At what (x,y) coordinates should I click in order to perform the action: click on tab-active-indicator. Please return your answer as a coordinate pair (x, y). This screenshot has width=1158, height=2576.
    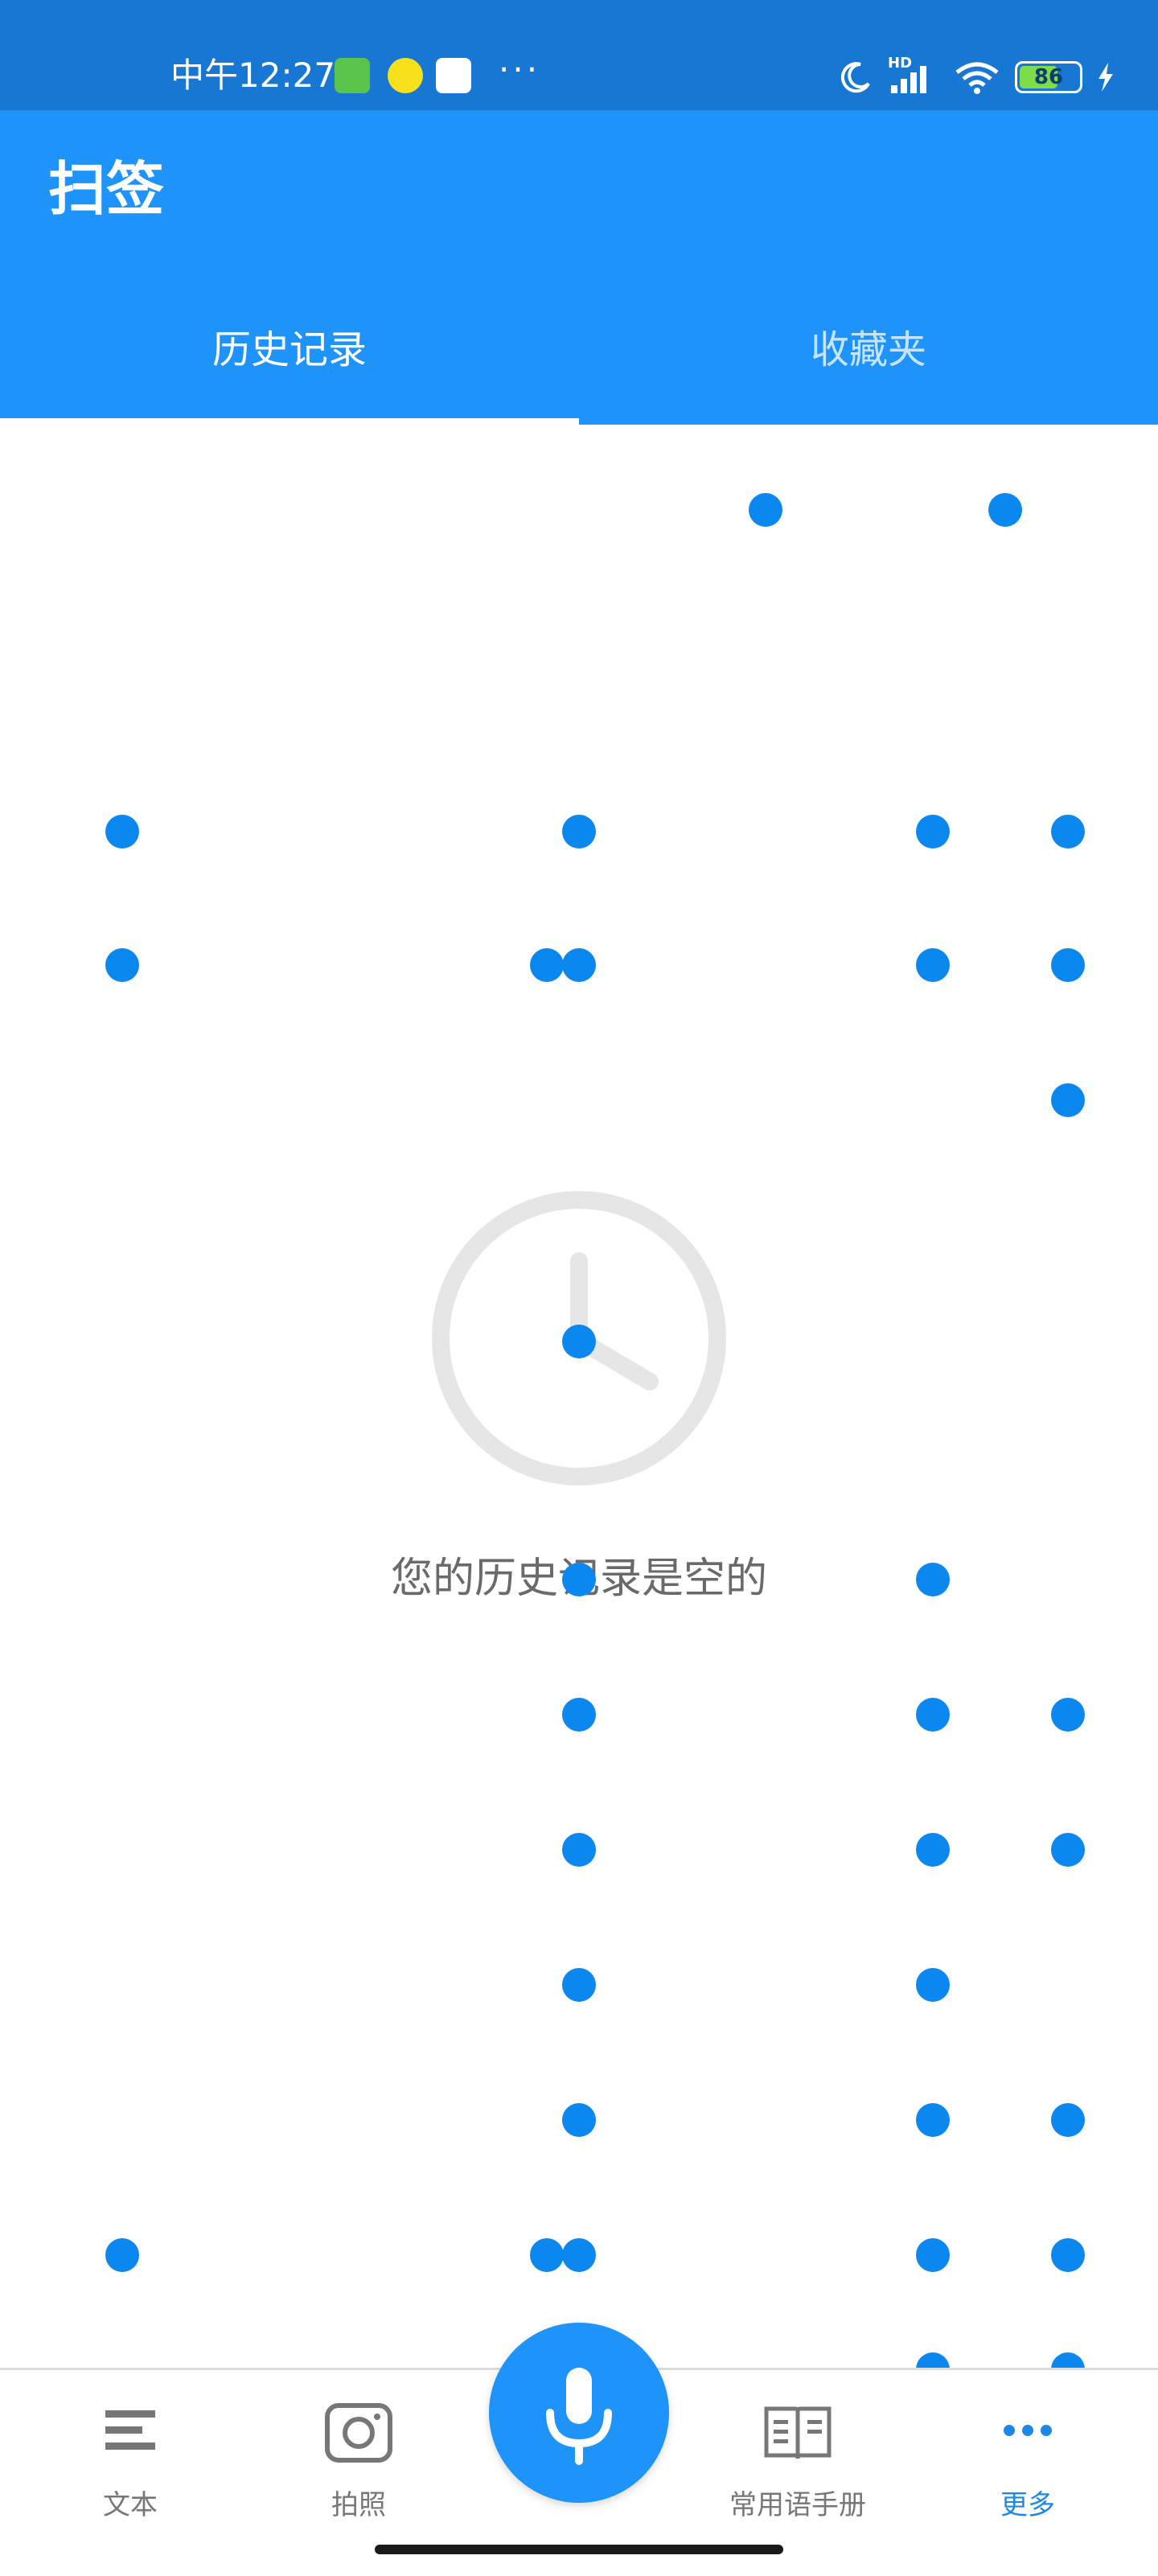
    Looking at the image, I should click on (289, 421).